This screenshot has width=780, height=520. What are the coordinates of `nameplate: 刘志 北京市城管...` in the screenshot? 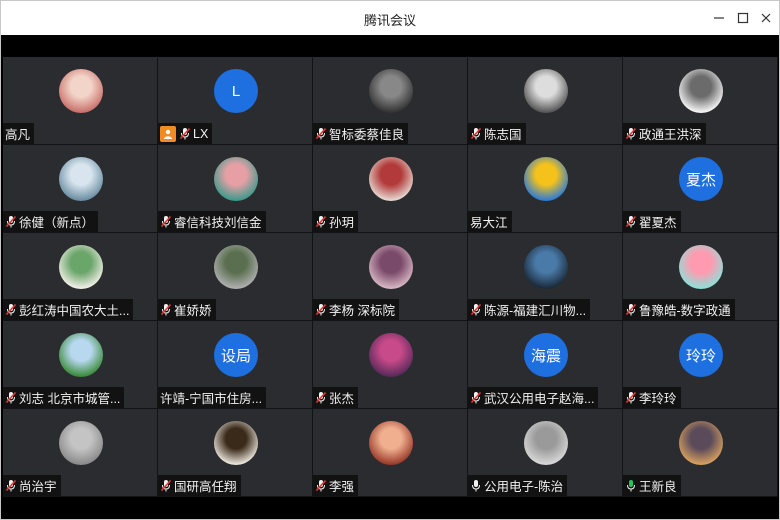 It's located at (64, 397).